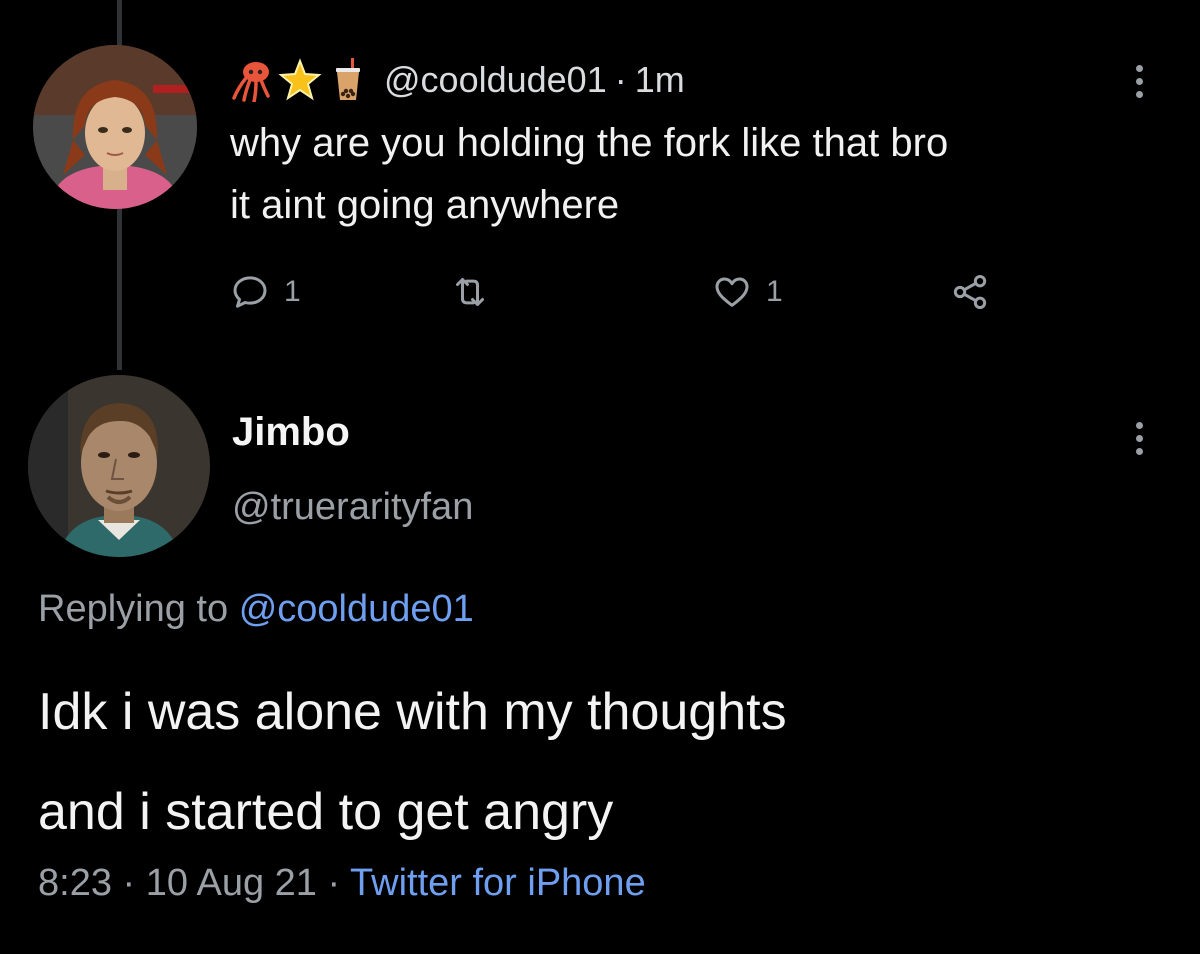  I want to click on replying-prefix: Replying to, so click(133, 609).